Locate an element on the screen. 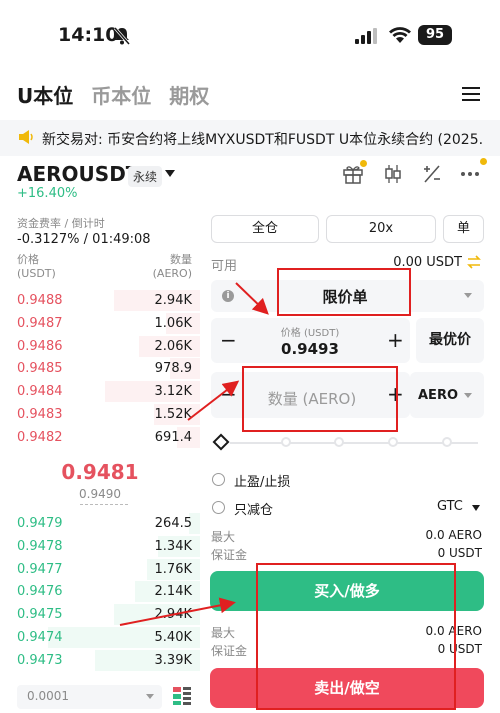 Image resolution: width=500 pixels, height=713 pixels. bell-slash-icon is located at coordinates (122, 36).